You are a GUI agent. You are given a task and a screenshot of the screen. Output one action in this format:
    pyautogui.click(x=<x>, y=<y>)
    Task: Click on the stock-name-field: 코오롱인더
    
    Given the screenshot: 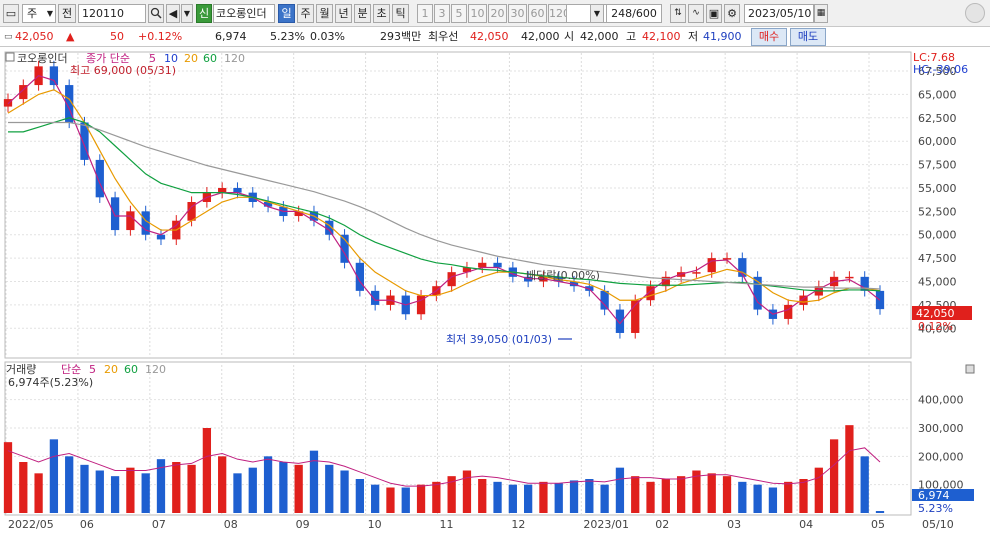 What is the action you would take?
    pyautogui.click(x=244, y=13)
    